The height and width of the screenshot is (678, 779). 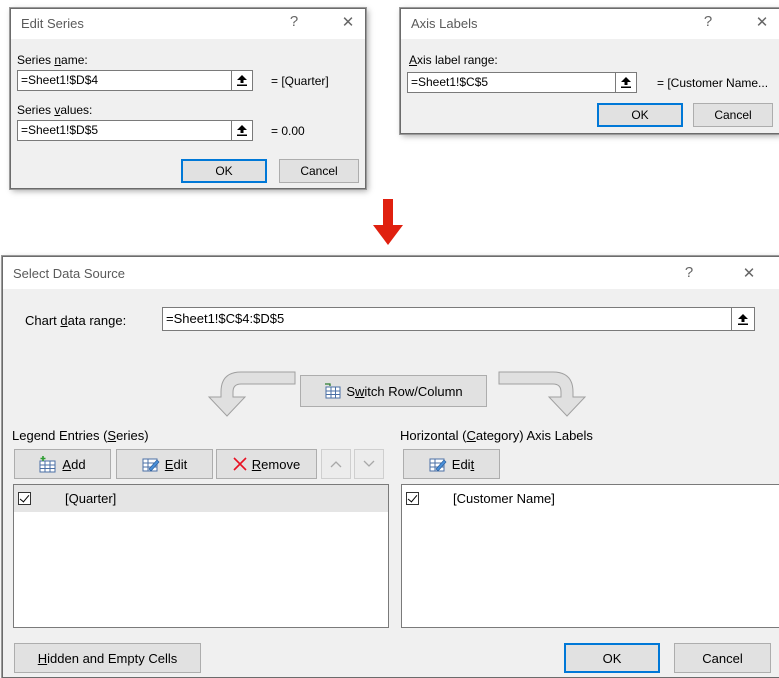 What do you see at coordinates (188, 24) in the screenshot?
I see `edit-series-titlebar: Edit Series ? ✕` at bounding box center [188, 24].